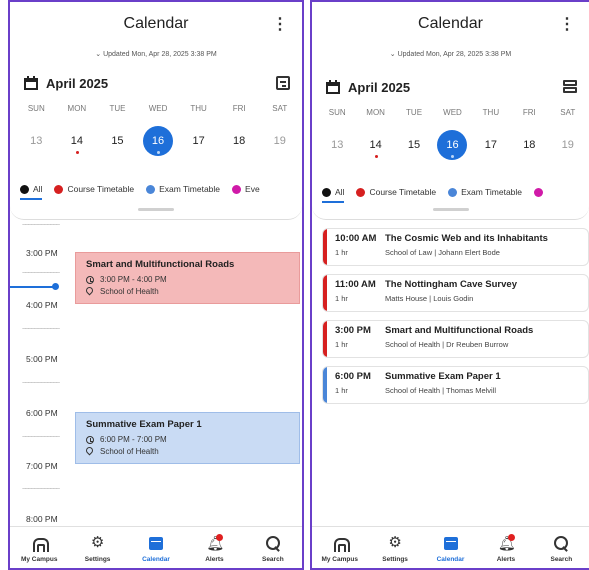 This screenshot has height=570, width=589. I want to click on category-bar, so click(325, 385).